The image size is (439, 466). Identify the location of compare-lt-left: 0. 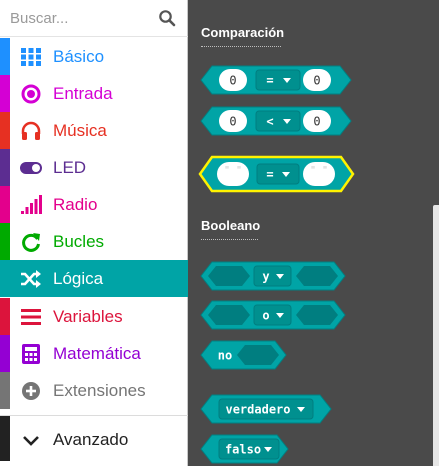
(232, 122).